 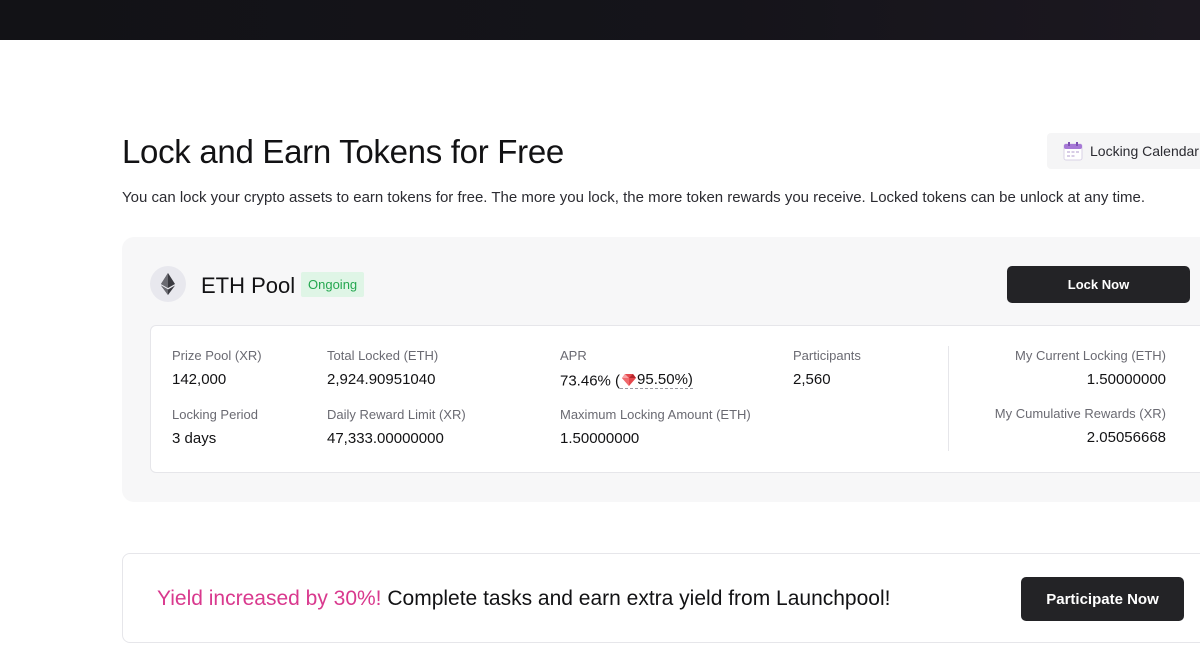 What do you see at coordinates (1080, 413) in the screenshot?
I see `my-cumulative-rewards-label: My Cumulative Rewards (XR)` at bounding box center [1080, 413].